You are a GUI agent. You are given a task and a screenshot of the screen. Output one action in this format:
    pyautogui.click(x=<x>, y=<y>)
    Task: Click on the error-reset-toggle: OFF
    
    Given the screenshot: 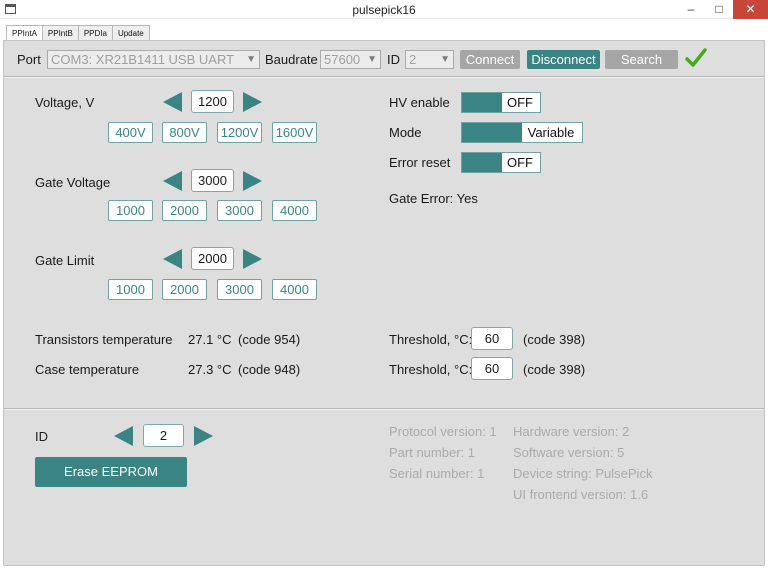 What is the action you would take?
    pyautogui.click(x=501, y=162)
    